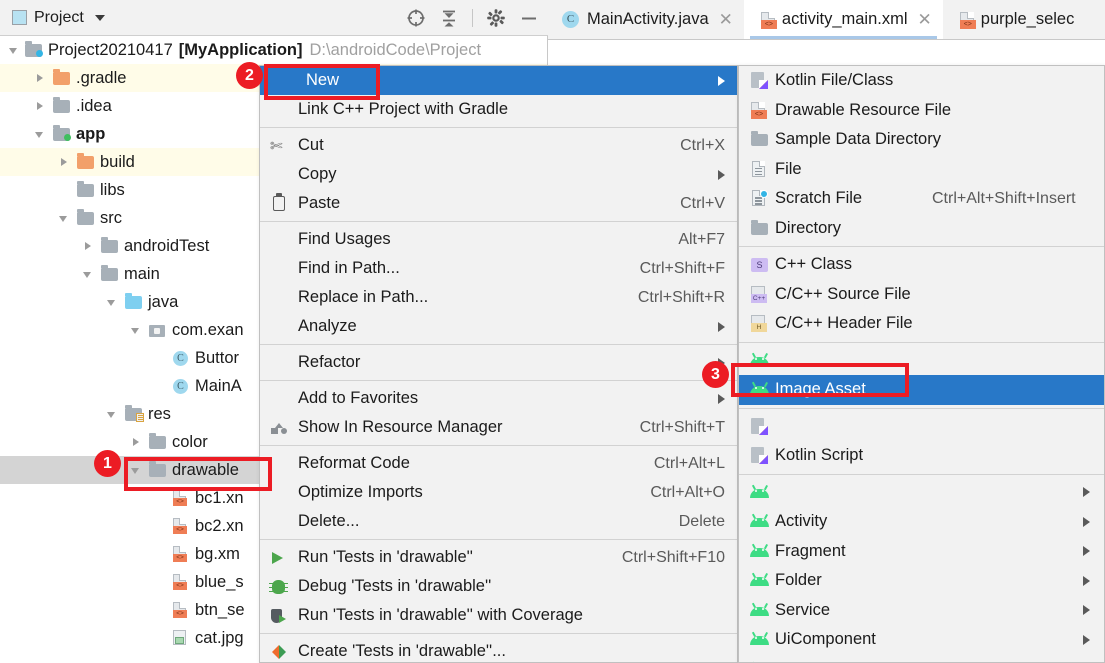 The height and width of the screenshot is (663, 1105). I want to click on menu-item-analyze: Analyze, so click(498, 326).